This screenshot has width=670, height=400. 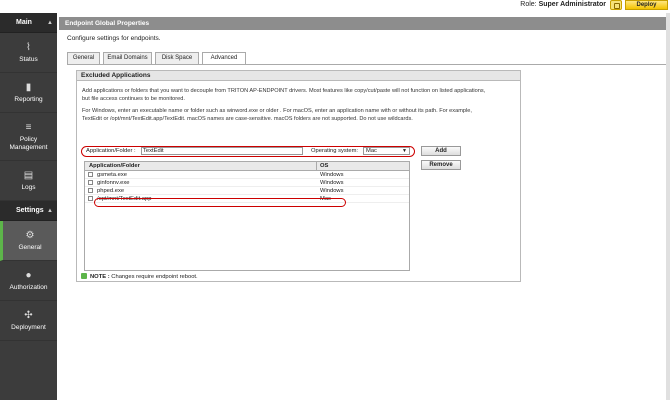 I want to click on table-header: Application/Folder OS, so click(x=247, y=166).